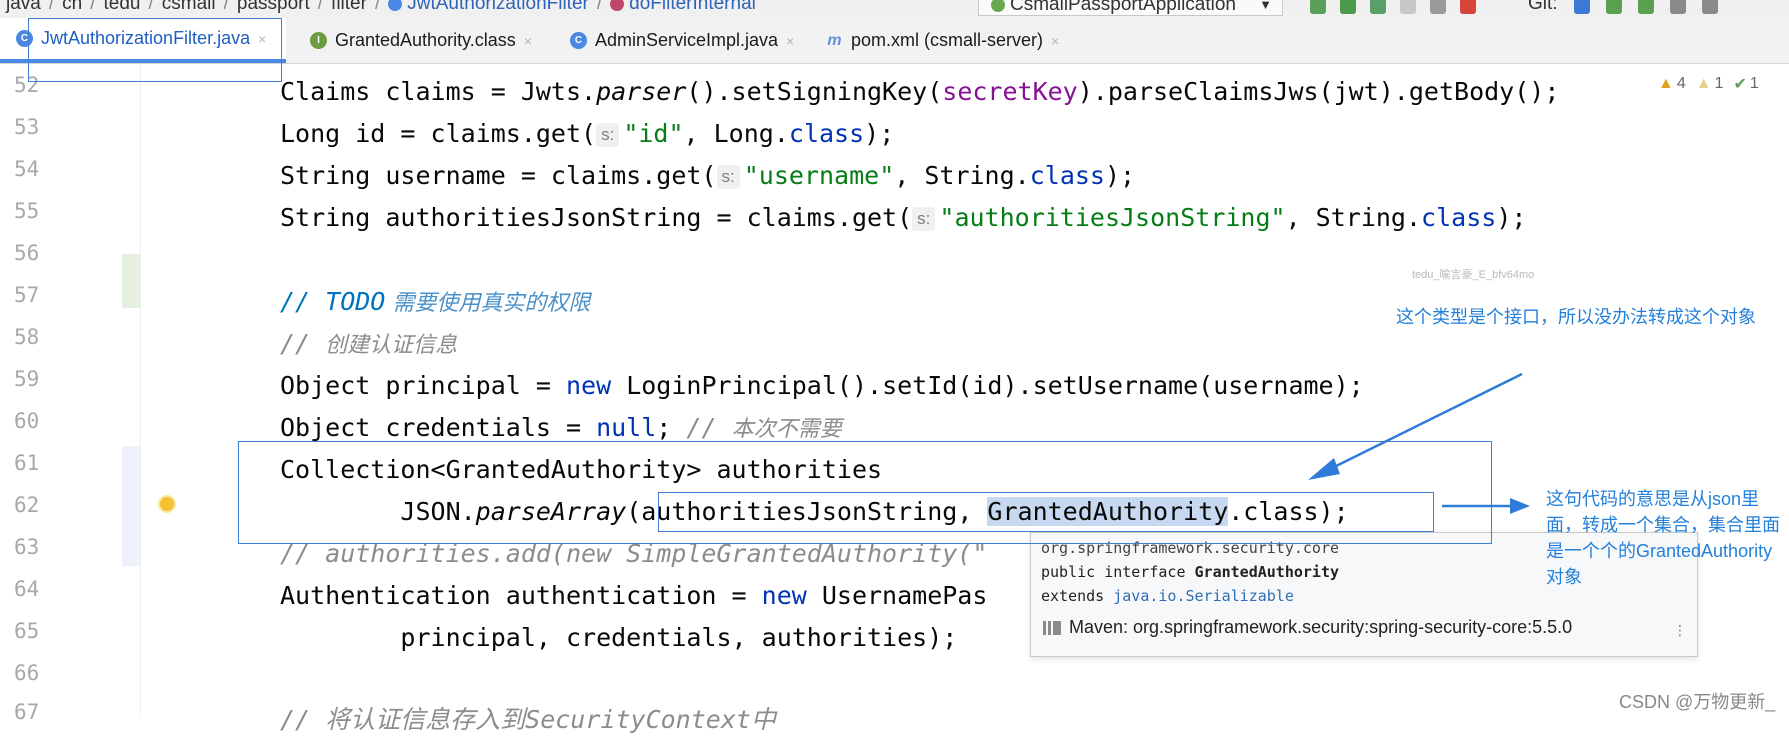 The height and width of the screenshot is (736, 1789). I want to click on annotation-arrows, so click(1419, 443).